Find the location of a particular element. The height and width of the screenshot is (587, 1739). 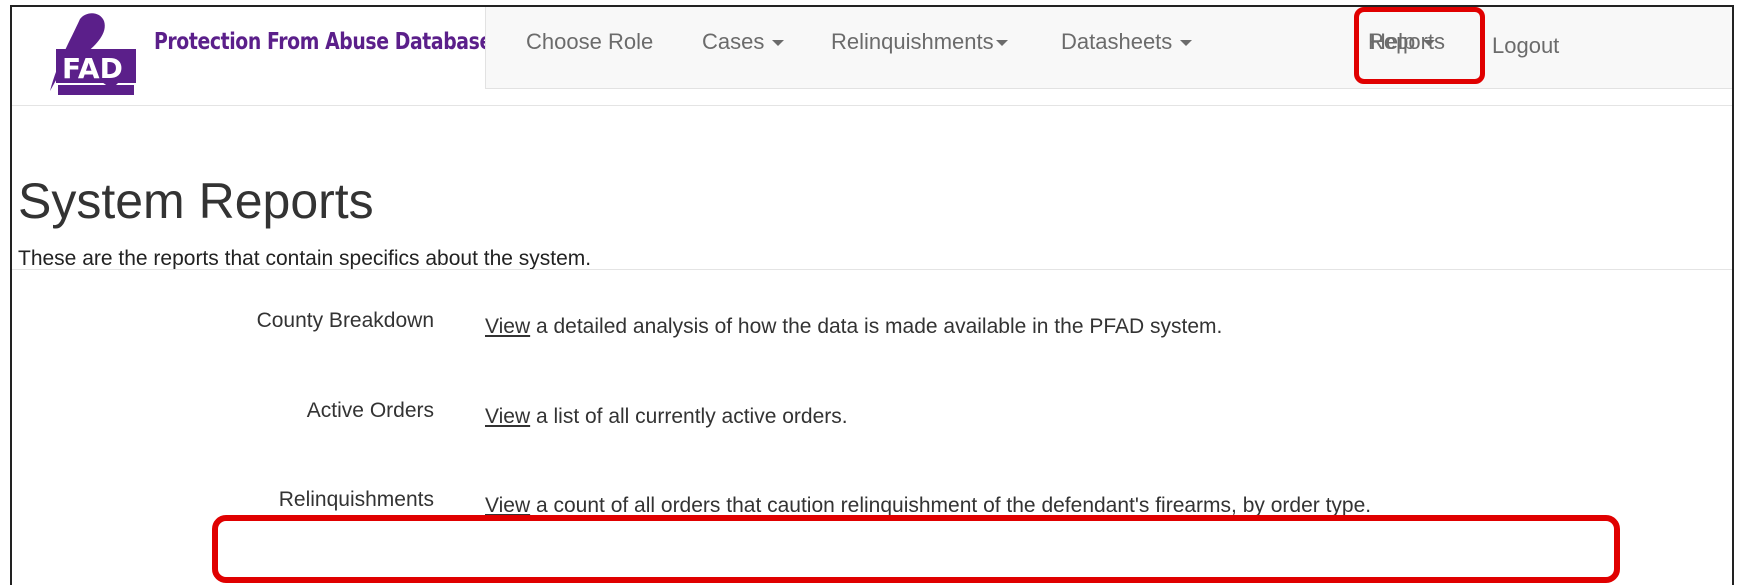

nav-datasheets-label: Datasheets is located at coordinates (1117, 41).